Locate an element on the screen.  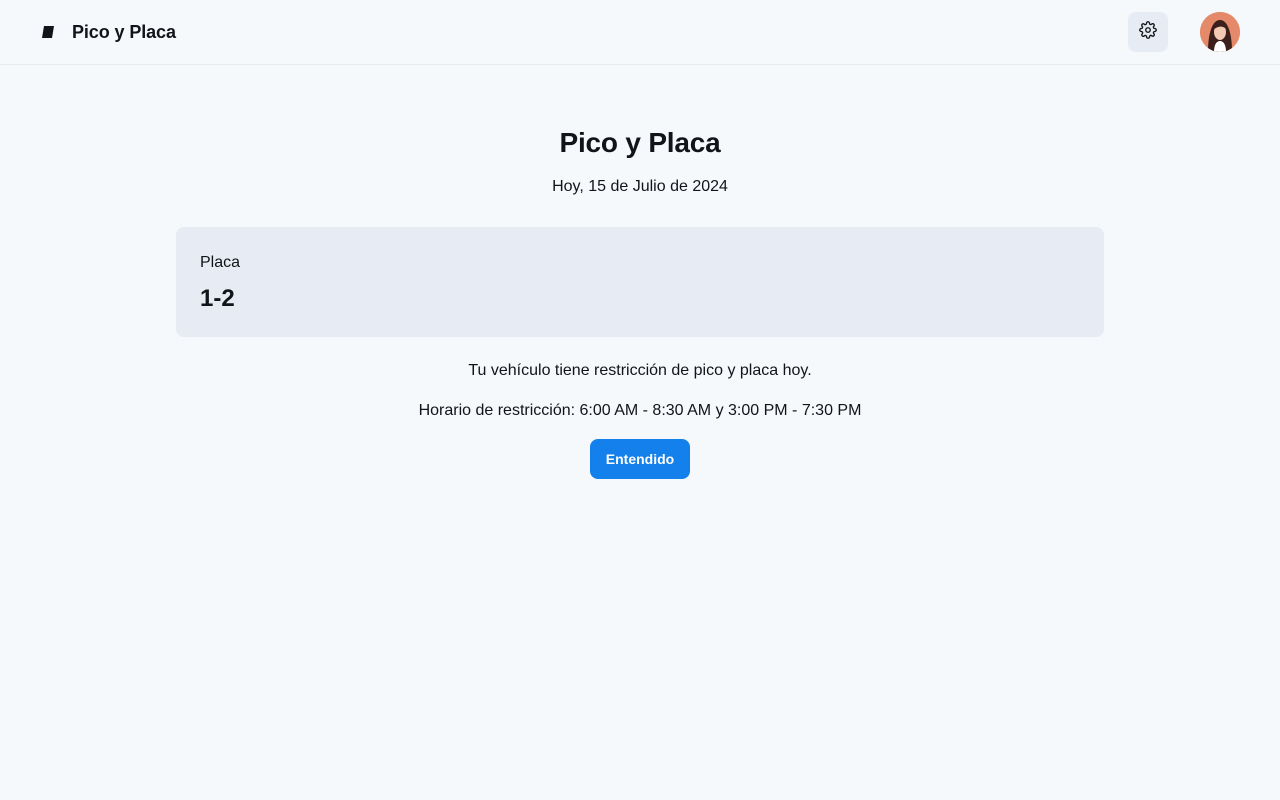
plate-card: Placa 1-2 is located at coordinates (640, 282).